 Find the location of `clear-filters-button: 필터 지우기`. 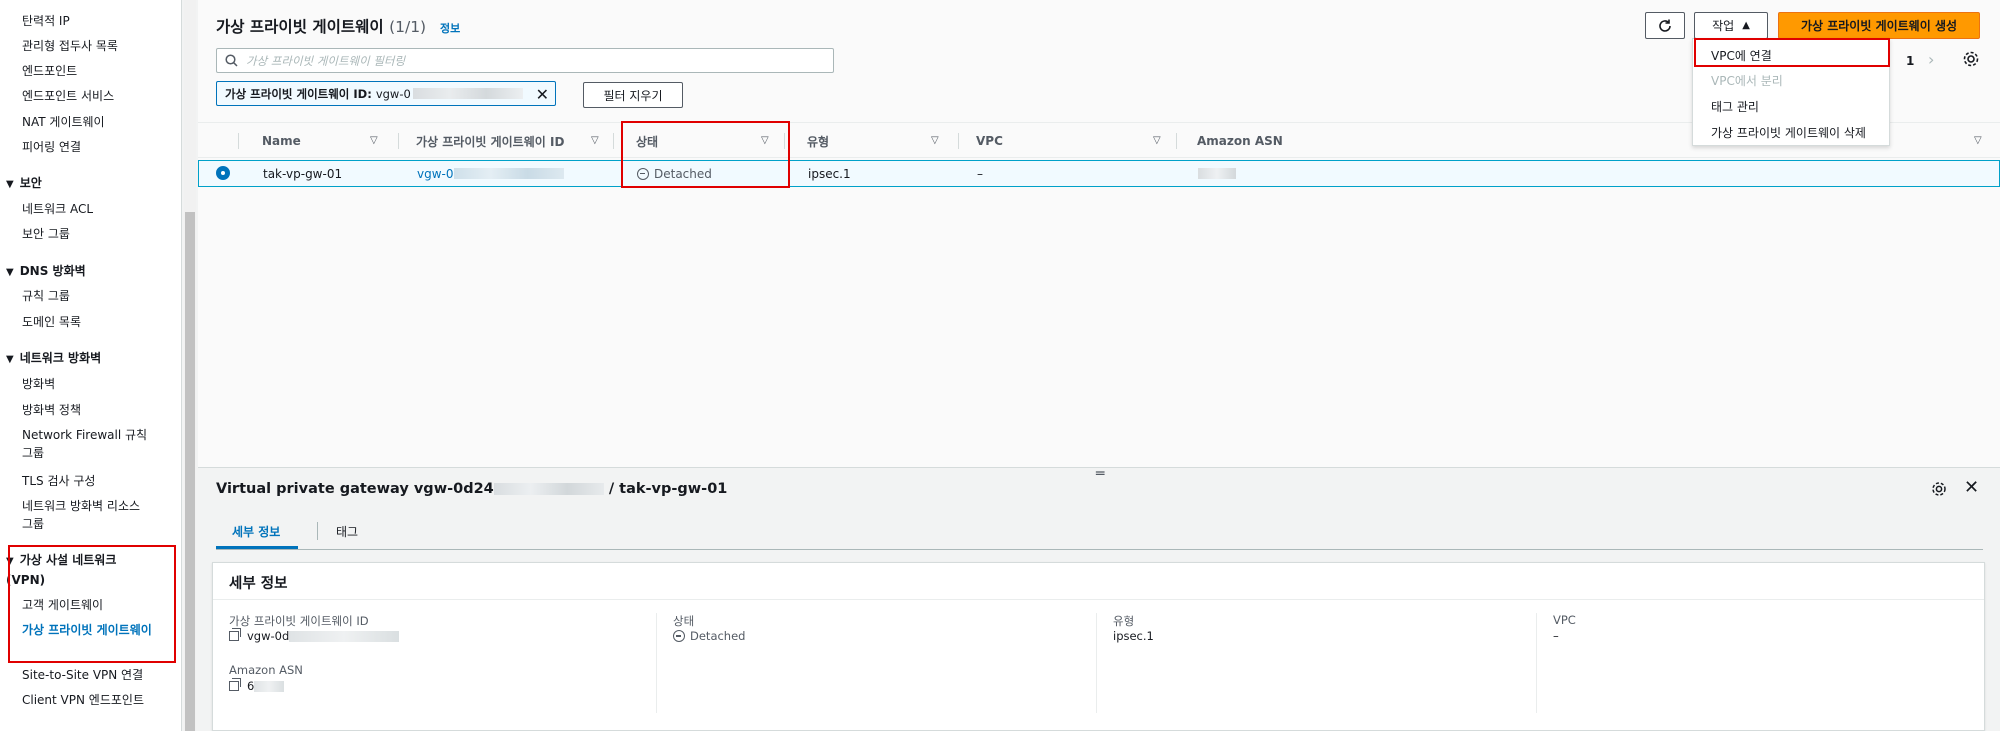

clear-filters-button: 필터 지우기 is located at coordinates (633, 95).